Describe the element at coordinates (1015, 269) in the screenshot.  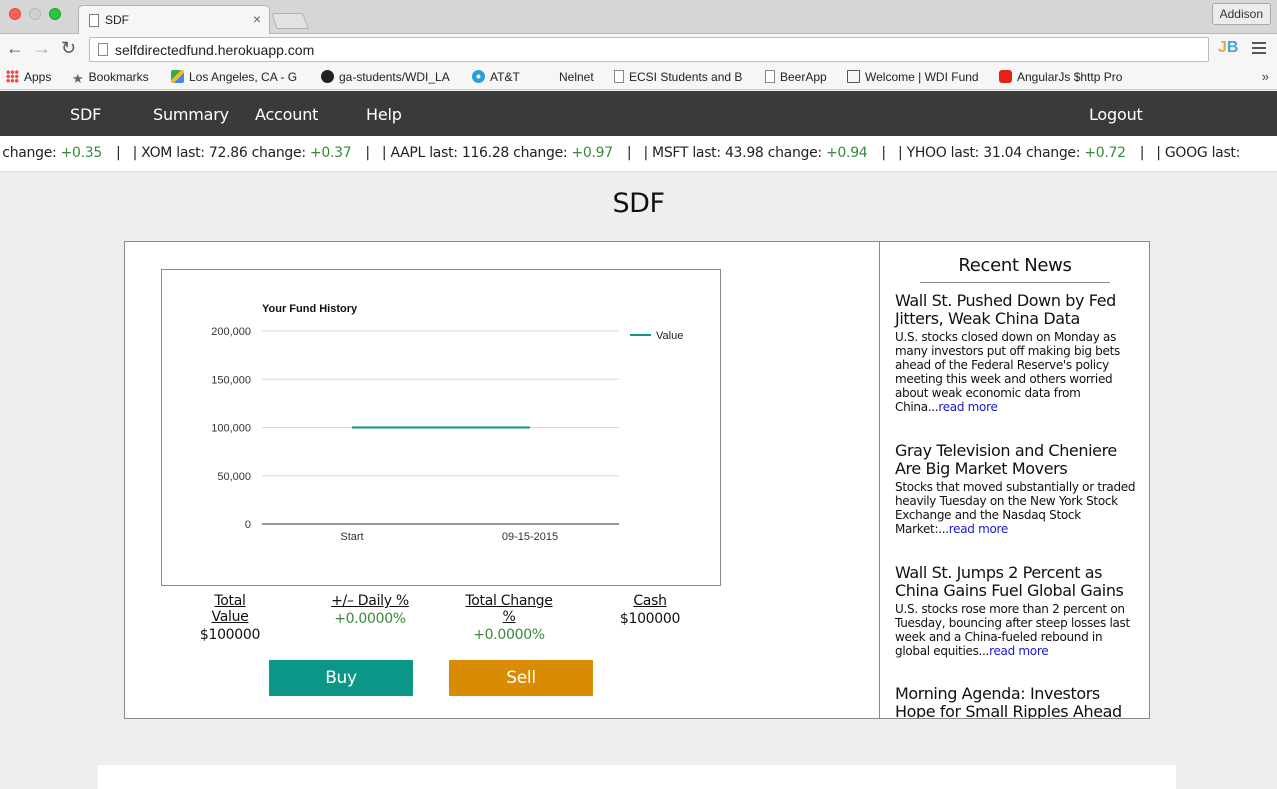
I see `news-heading: Recent News` at that location.